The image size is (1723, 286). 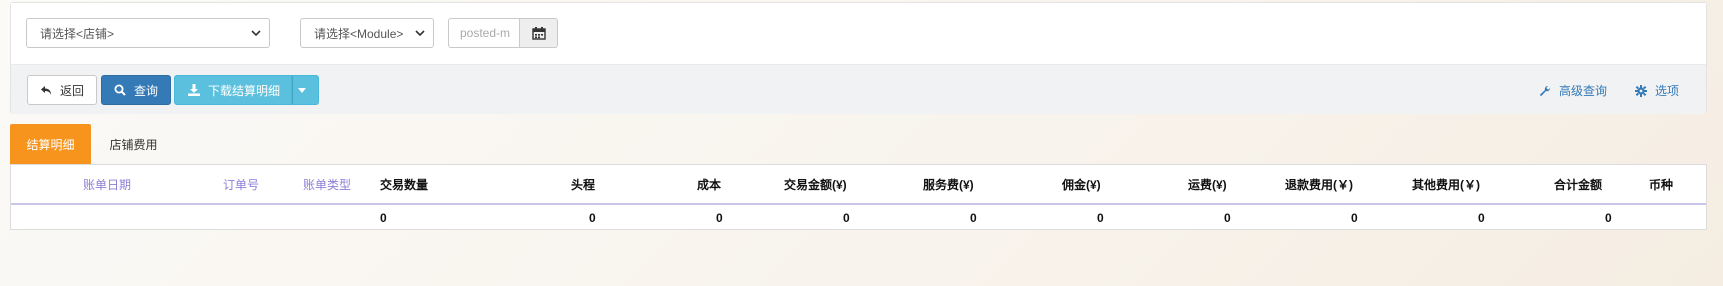 What do you see at coordinates (815, 184) in the screenshot?
I see `column-header: 交易金额(¥)` at bounding box center [815, 184].